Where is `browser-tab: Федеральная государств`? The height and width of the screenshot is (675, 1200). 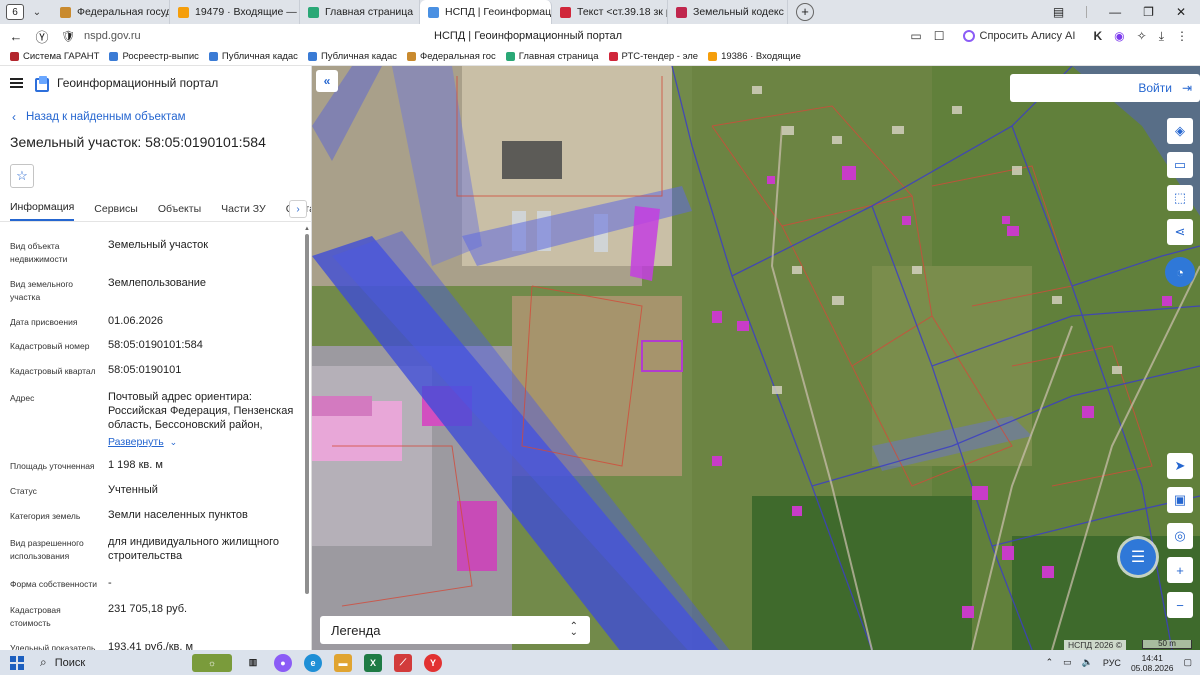 browser-tab: Федеральная государств is located at coordinates (111, 12).